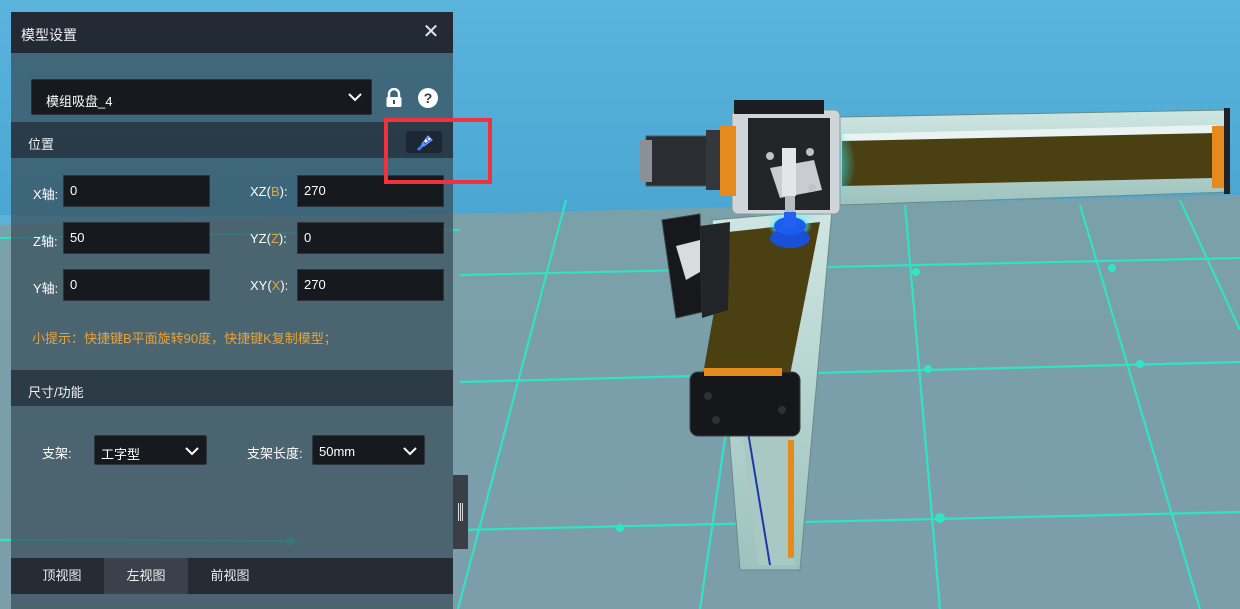  I want to click on y-axis-input: 0, so click(136, 285).